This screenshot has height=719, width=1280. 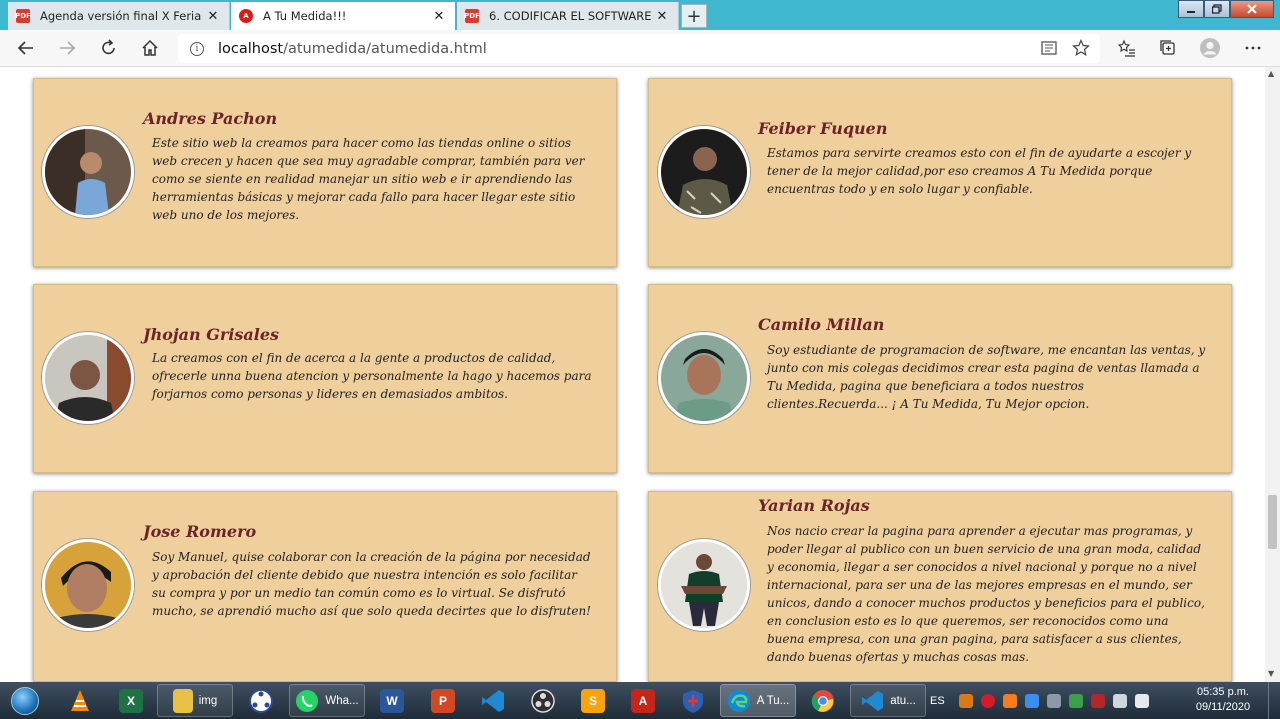 I want to click on reader-mode-button, so click(x=1049, y=48).